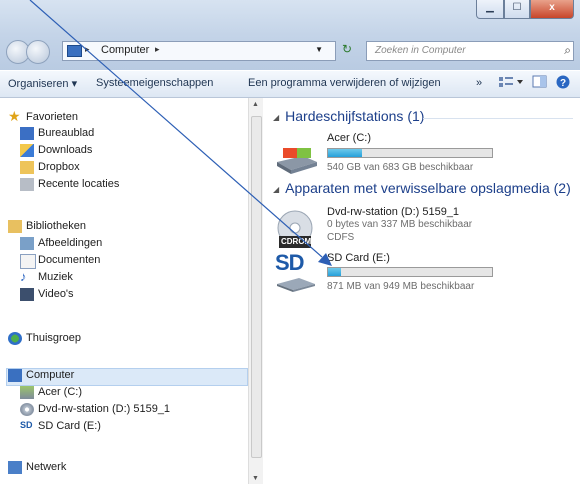 This screenshot has height=484, width=580. What do you see at coordinates (27, 409) in the screenshot?
I see `dvd-drive-icon` at bounding box center [27, 409].